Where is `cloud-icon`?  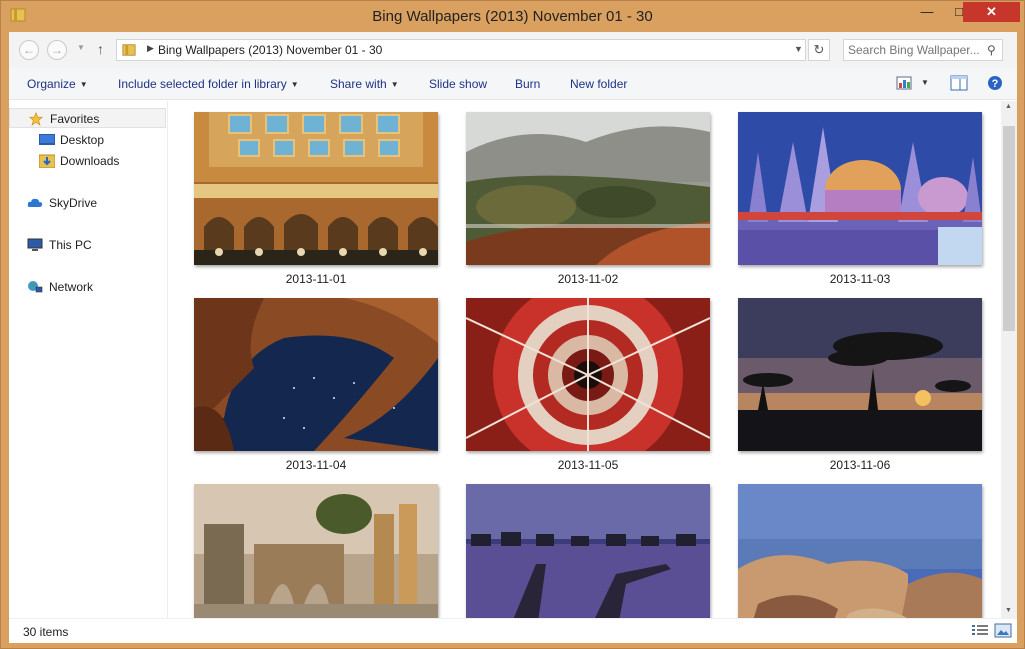
cloud-icon is located at coordinates (35, 202).